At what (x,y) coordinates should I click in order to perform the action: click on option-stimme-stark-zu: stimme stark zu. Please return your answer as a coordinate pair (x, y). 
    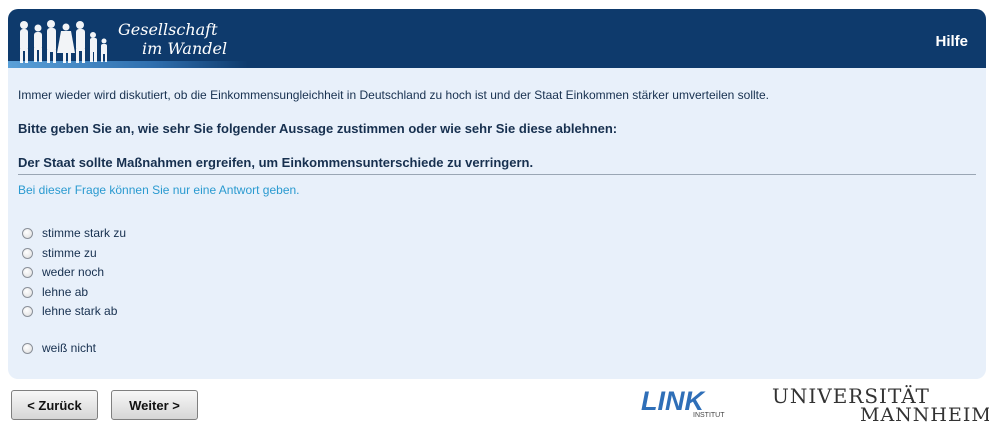
    Looking at the image, I should click on (74, 233).